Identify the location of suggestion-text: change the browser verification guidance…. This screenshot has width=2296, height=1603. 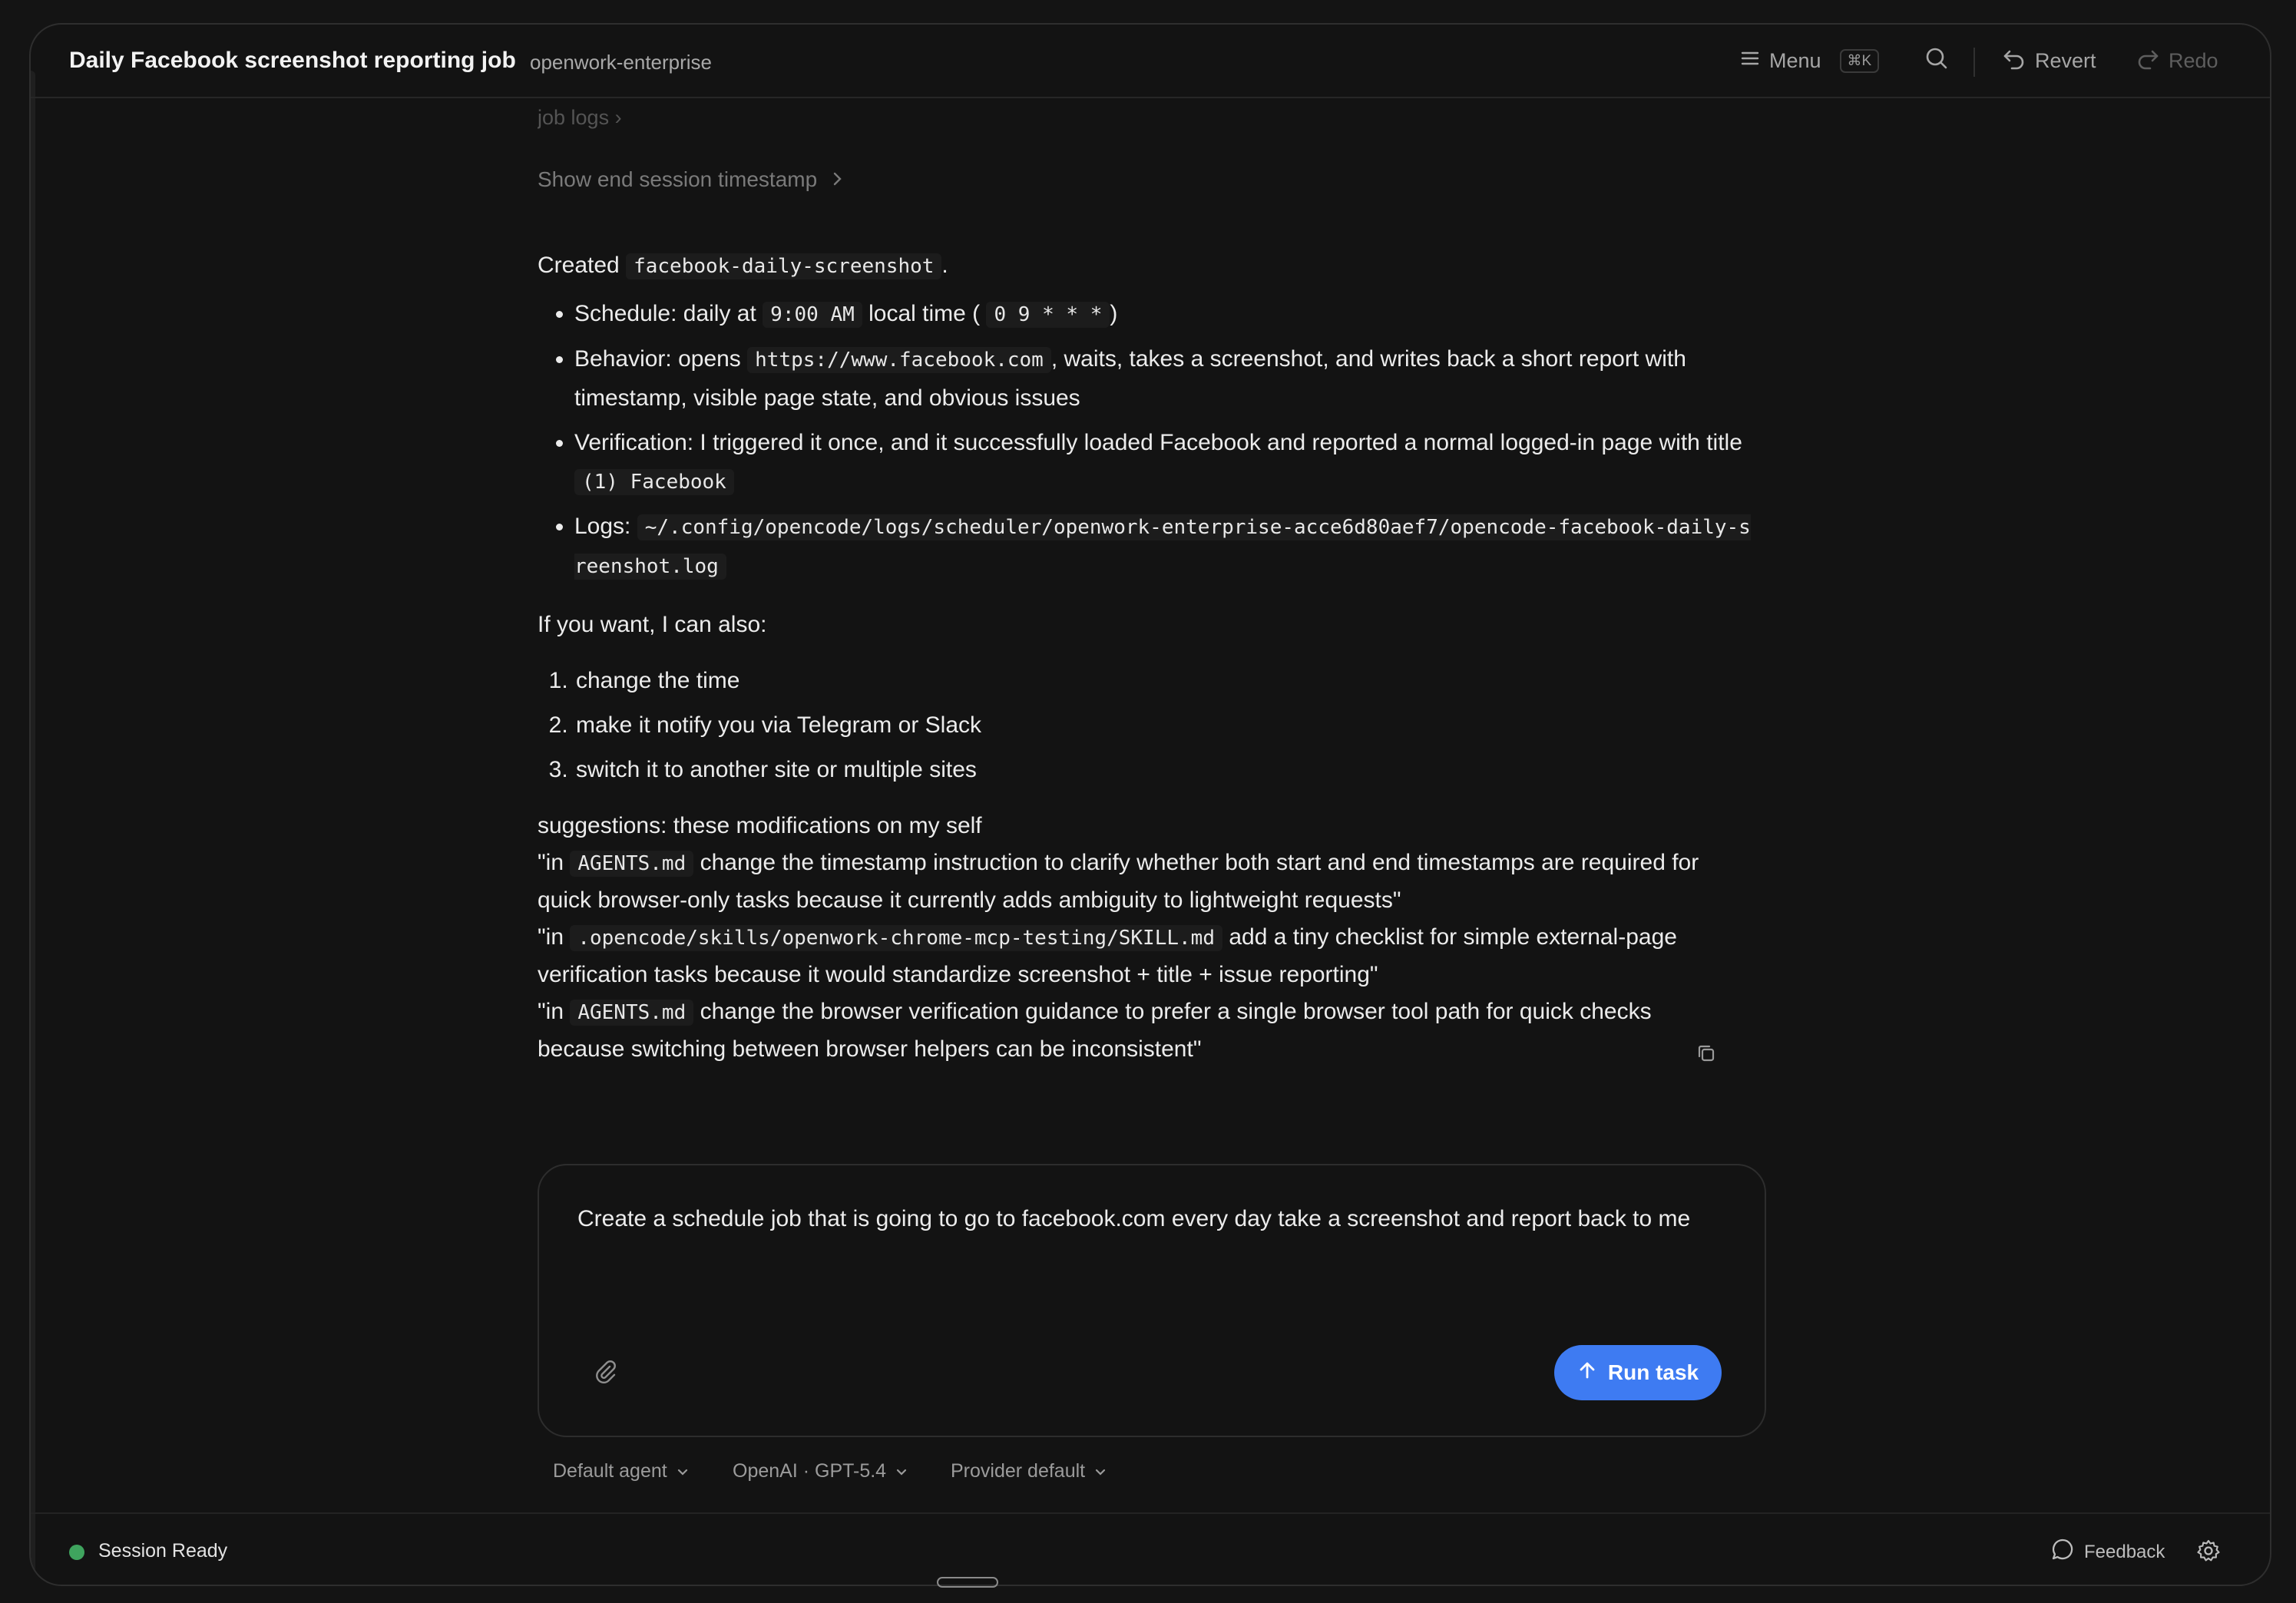
(1095, 1030).